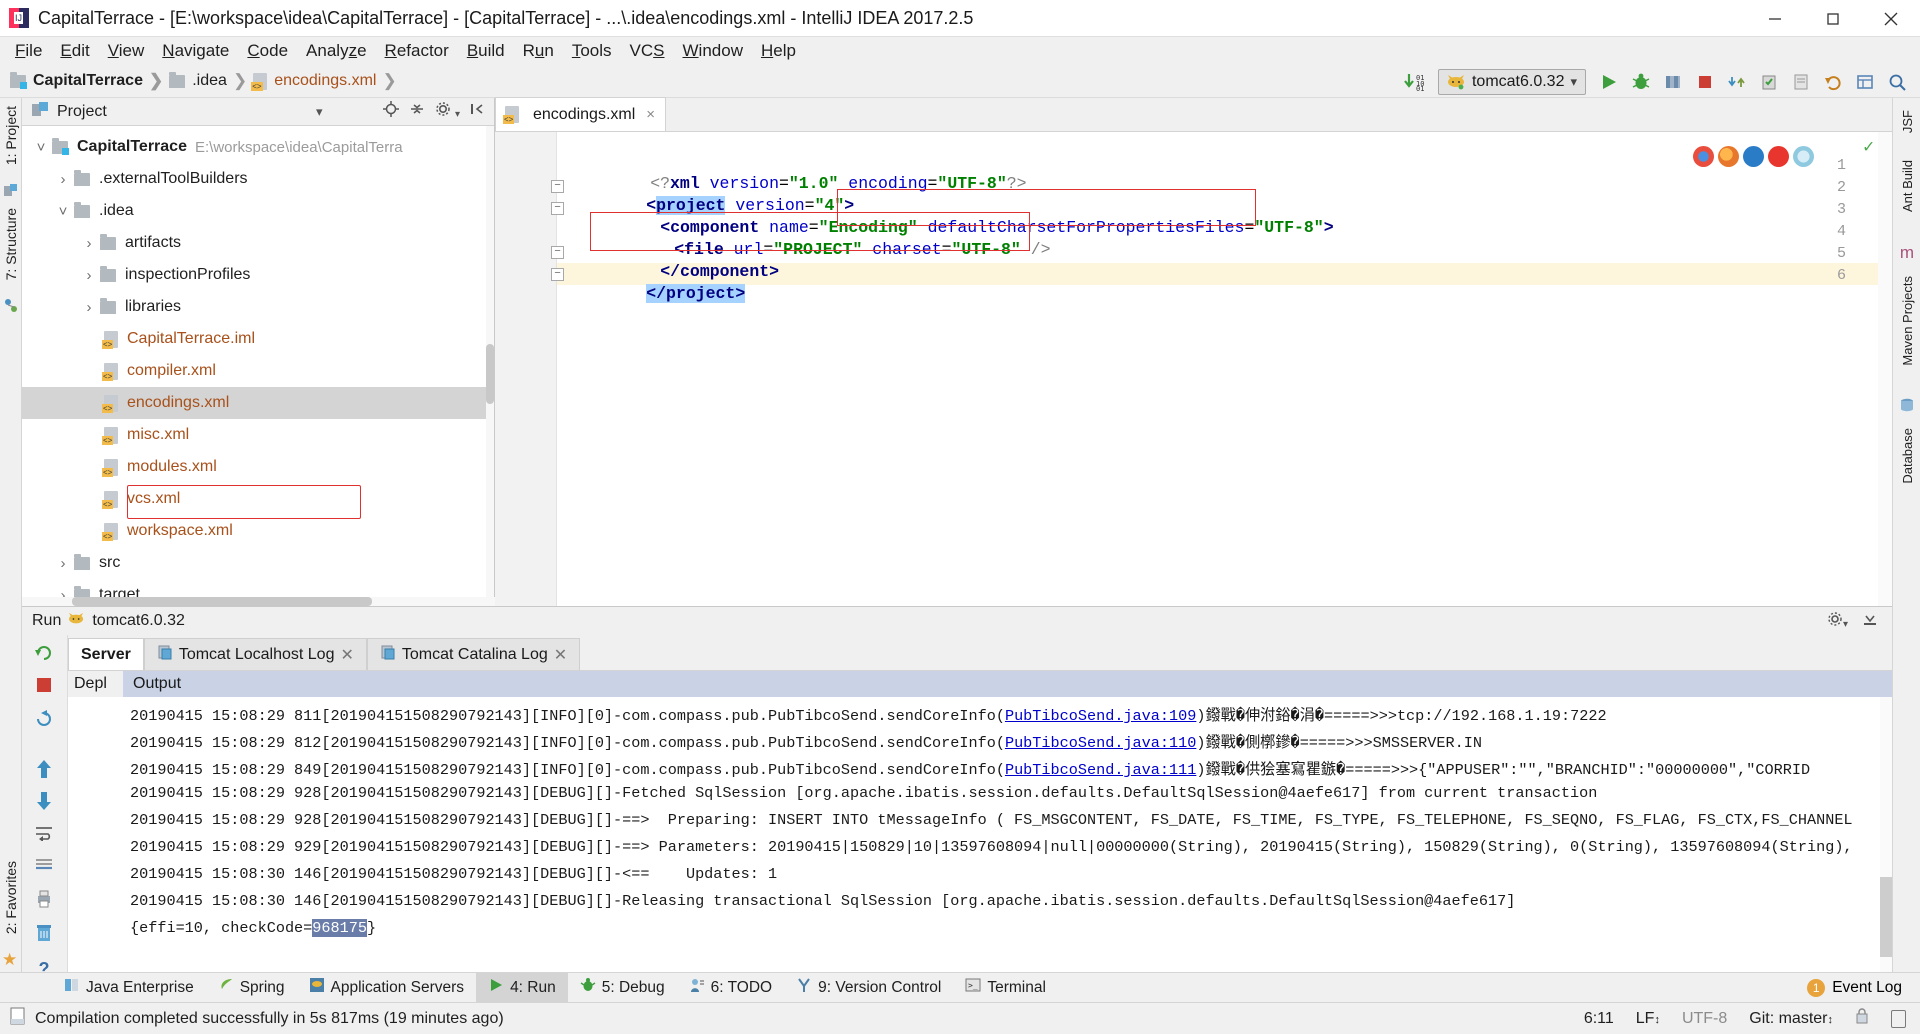 This screenshot has width=1920, height=1034. Describe the element at coordinates (1862, 1018) in the screenshot. I see `lock-icon` at that location.